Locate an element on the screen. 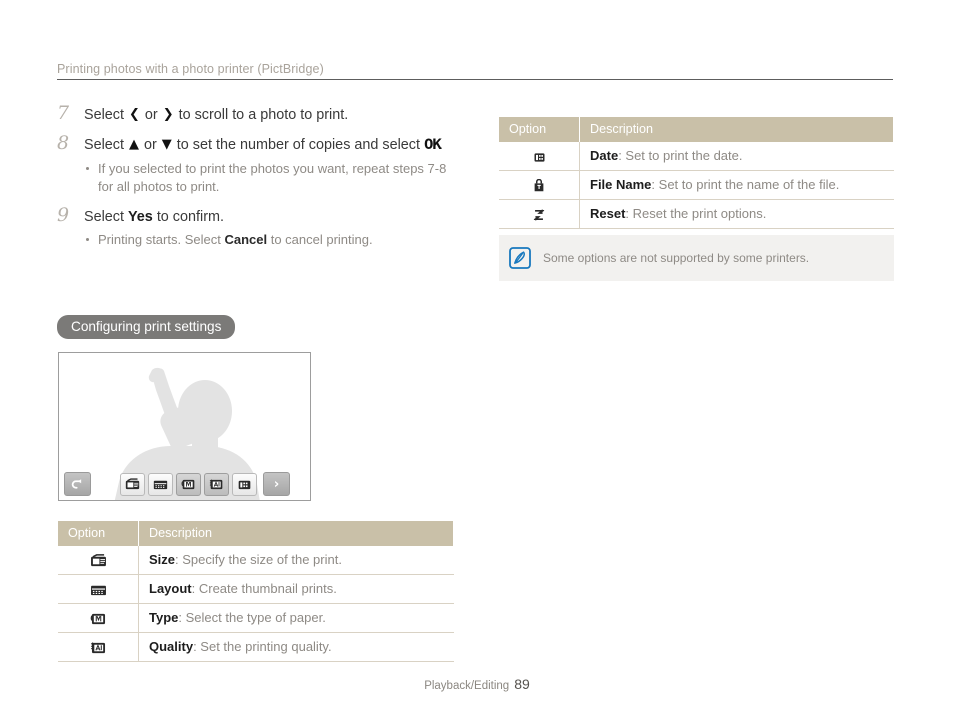 Image resolution: width=954 pixels, height=720 pixels. size-icon is located at coordinates (98, 560).